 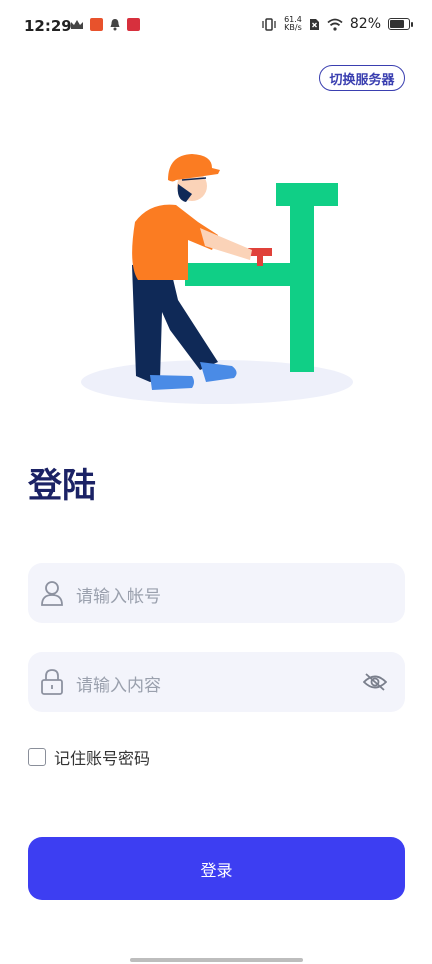 What do you see at coordinates (216, 868) in the screenshot?
I see `login-button: 登录` at bounding box center [216, 868].